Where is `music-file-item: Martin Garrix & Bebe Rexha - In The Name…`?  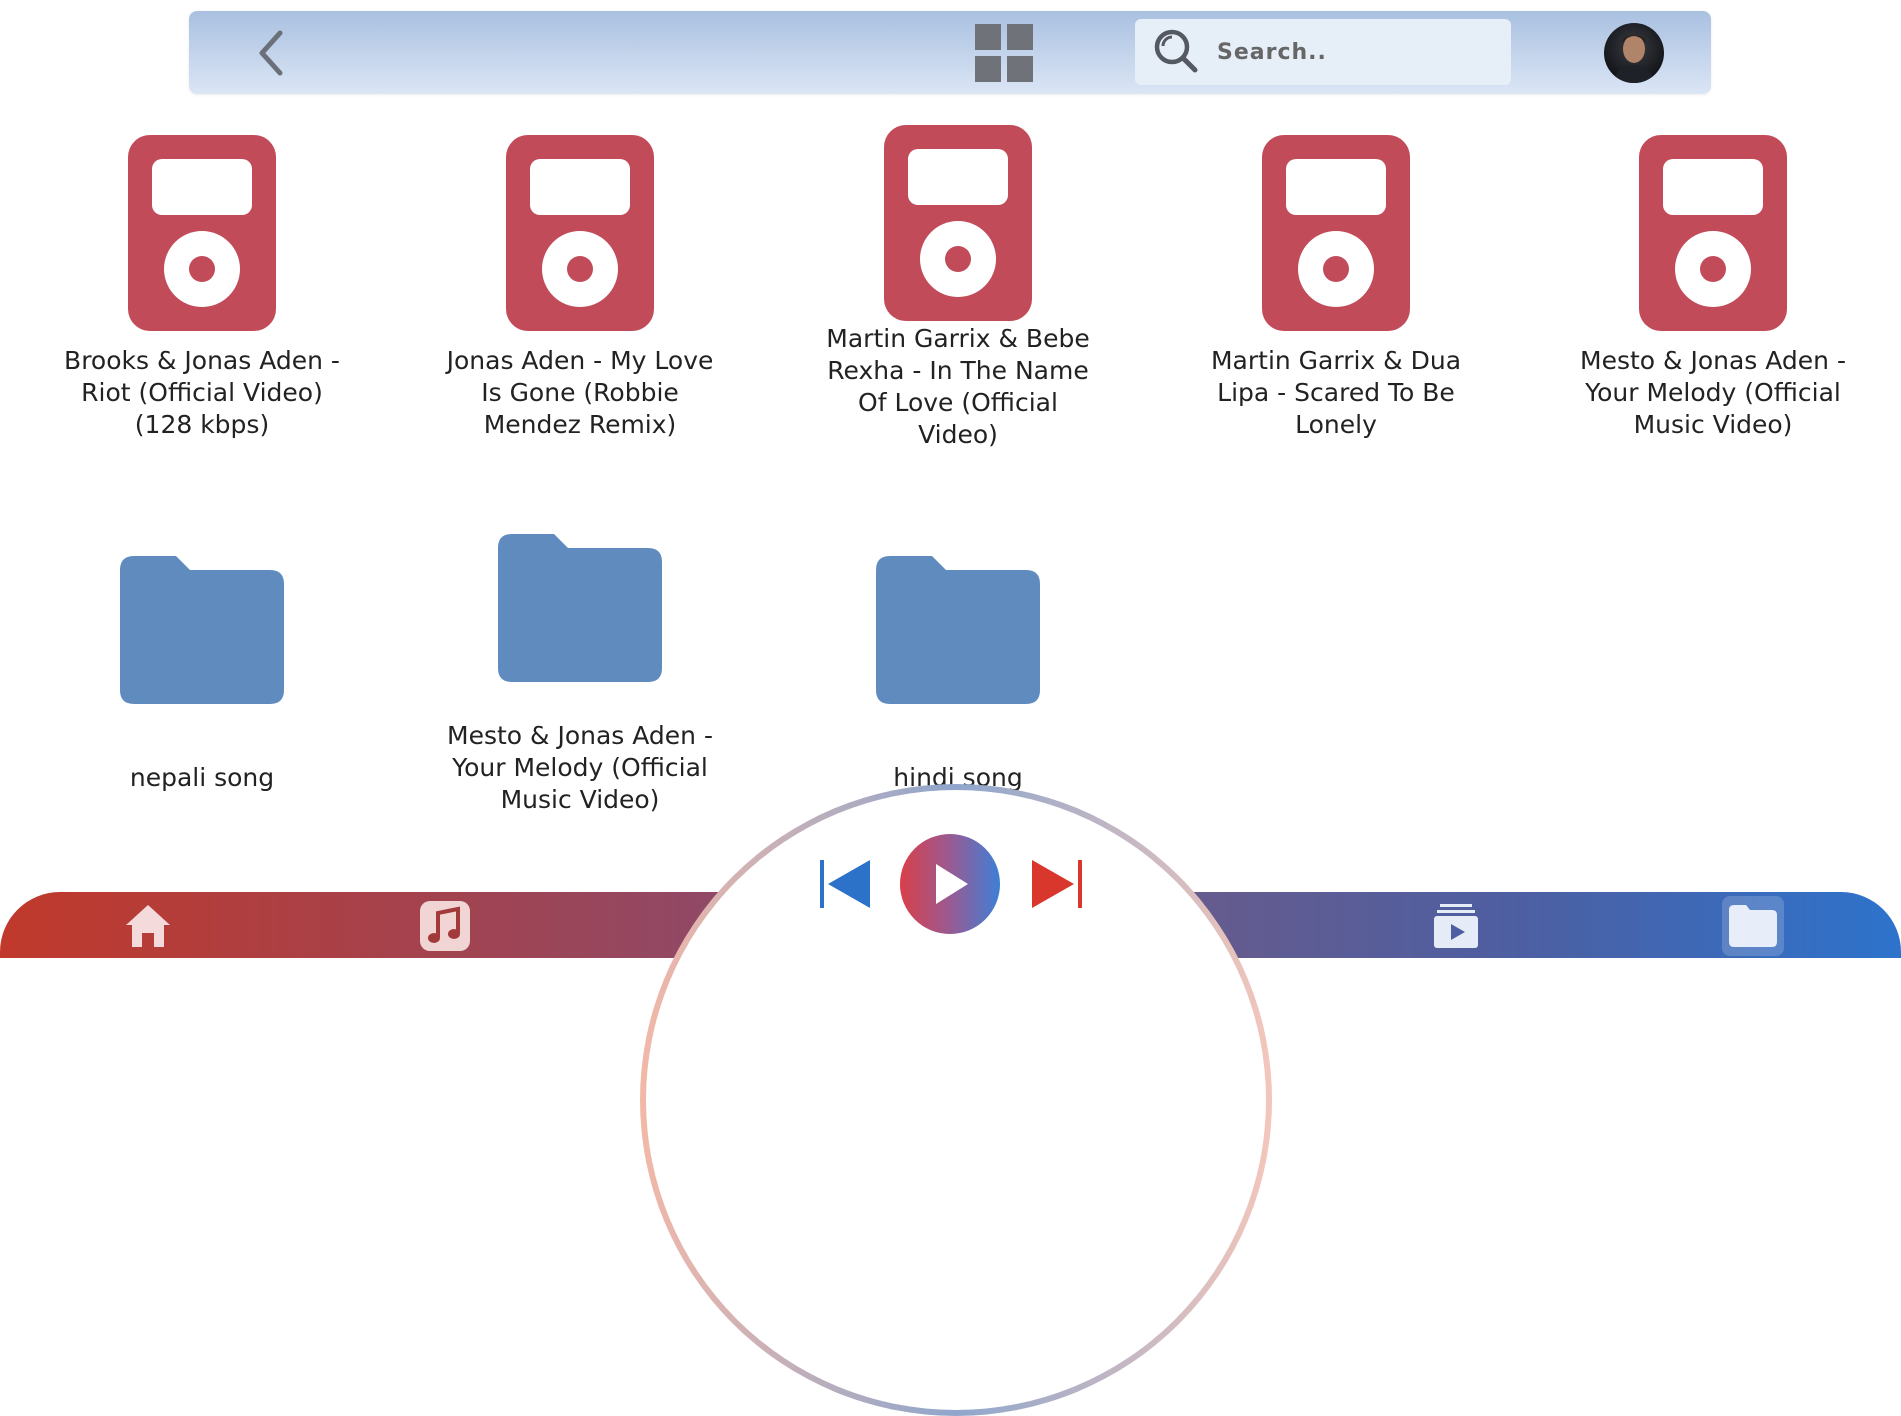
music-file-item: Martin Garrix & Bebe Rexha - In The Name… is located at coordinates (958, 288).